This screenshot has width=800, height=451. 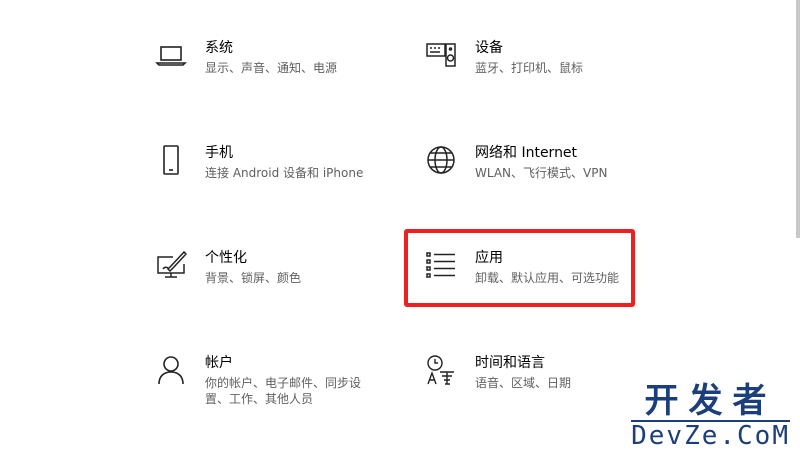 What do you see at coordinates (259, 162) in the screenshot?
I see `tile-phone: 手机 连接 Android 设备和 iPhone` at bounding box center [259, 162].